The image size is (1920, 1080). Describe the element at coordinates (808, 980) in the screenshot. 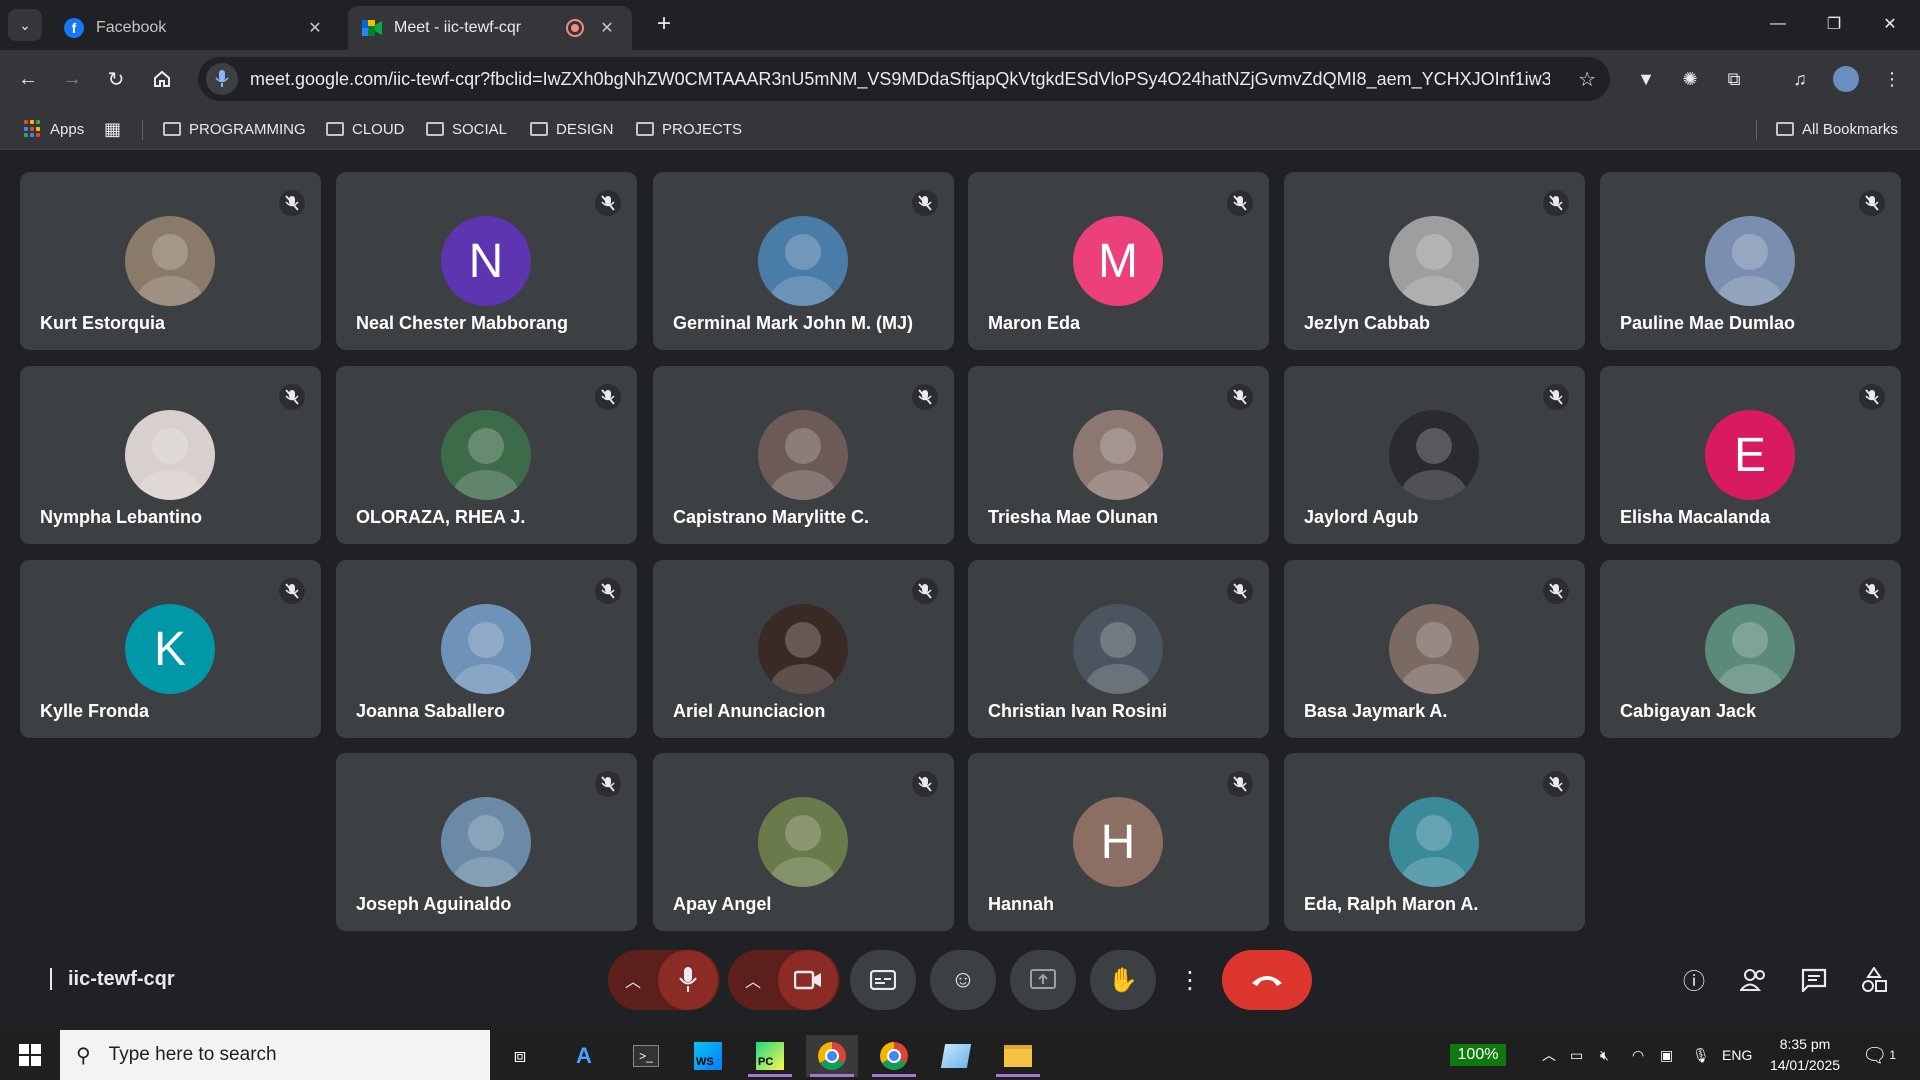

I see `camera-toggle-button` at that location.